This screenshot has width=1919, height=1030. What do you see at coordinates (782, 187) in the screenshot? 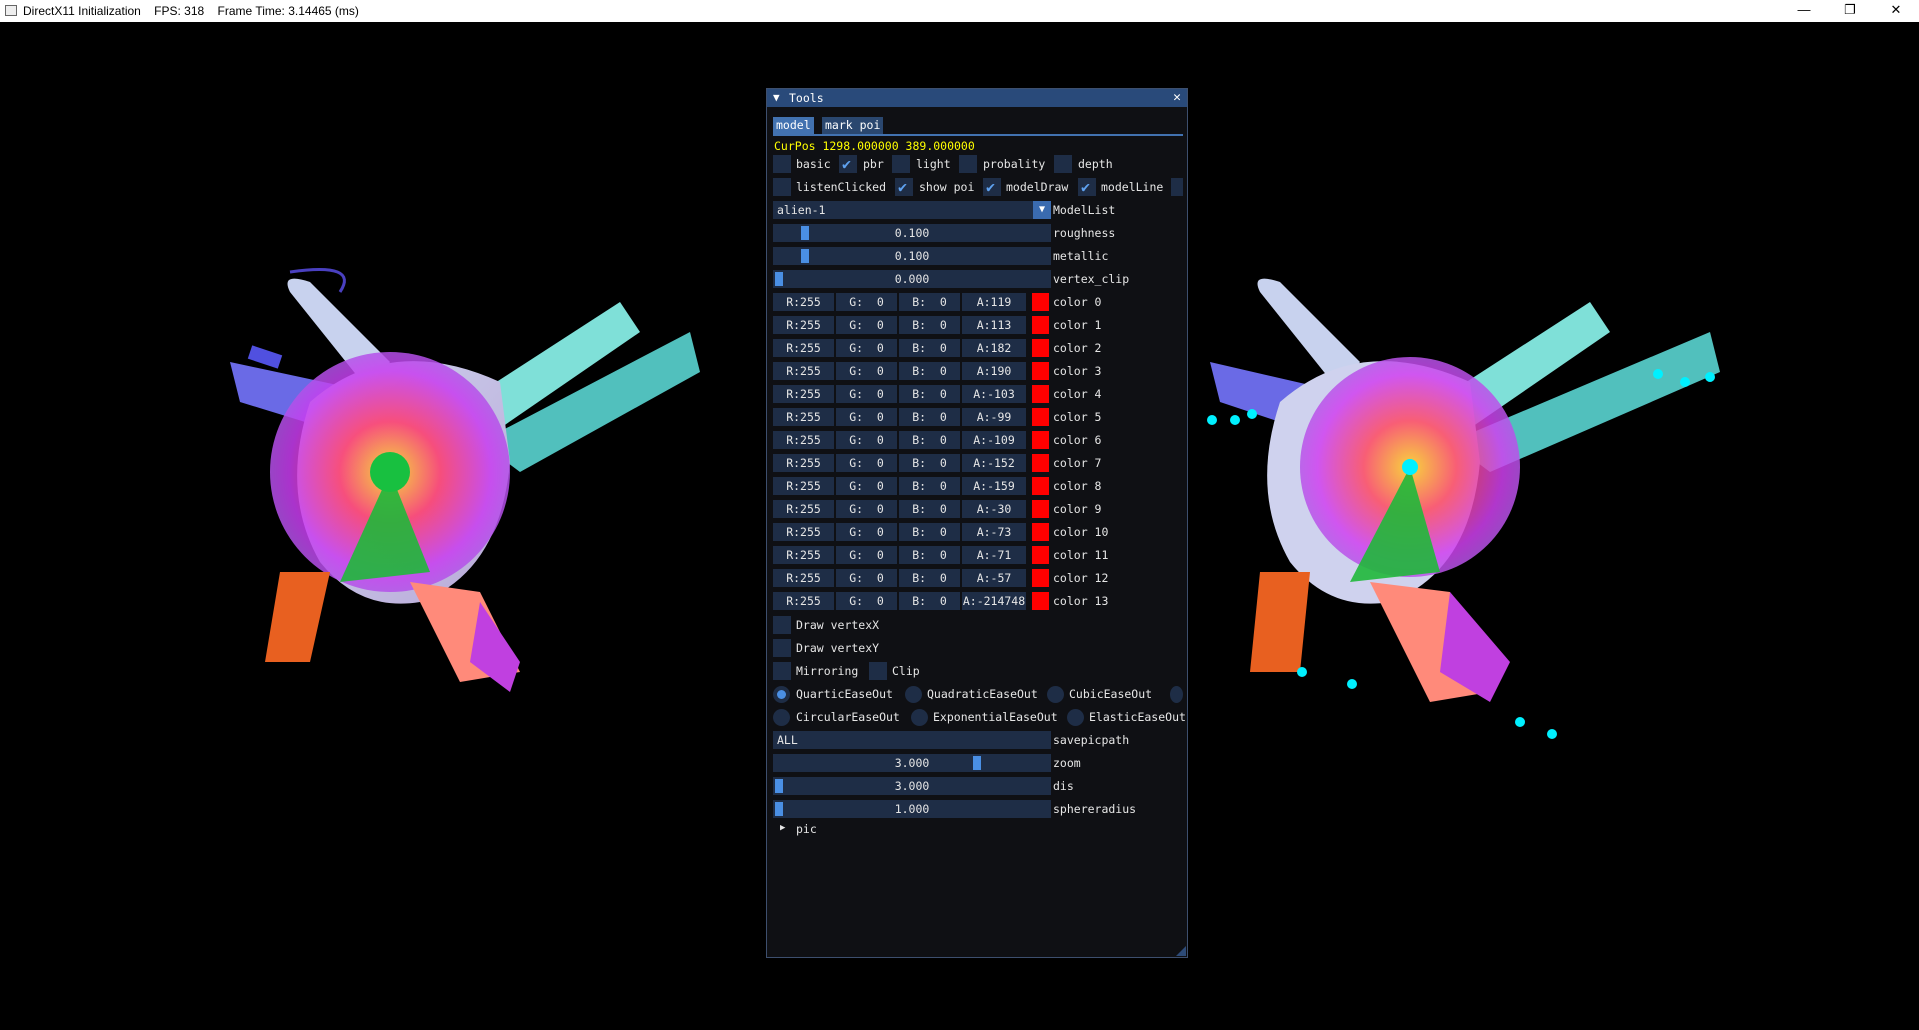
I see `listenclicked-checkbox` at bounding box center [782, 187].